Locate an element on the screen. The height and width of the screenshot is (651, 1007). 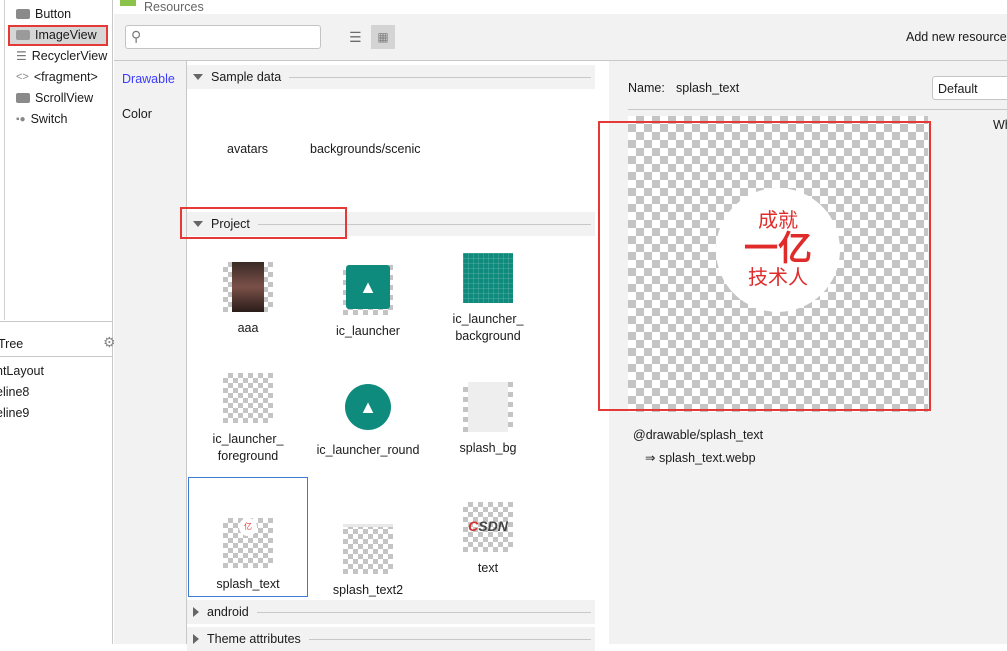
resource-item-ic-launcher-round: ▲ ic_launcher_round is located at coordinates (368, 420).